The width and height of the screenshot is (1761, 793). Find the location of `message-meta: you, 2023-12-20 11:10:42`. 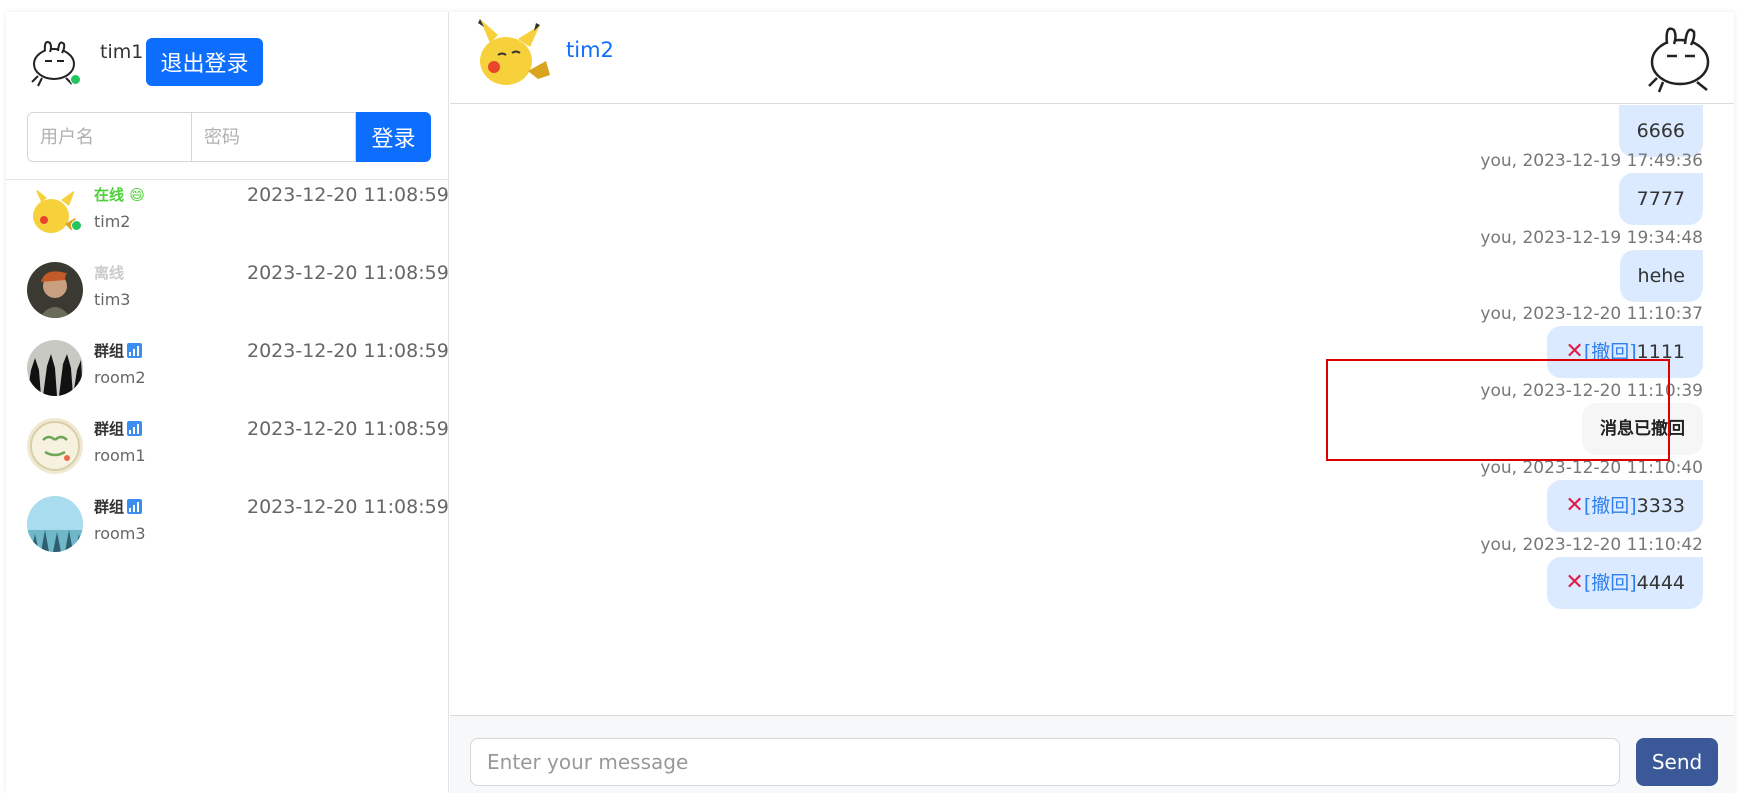

message-meta: you, 2023-12-20 11:10:42 is located at coordinates (1591, 545).